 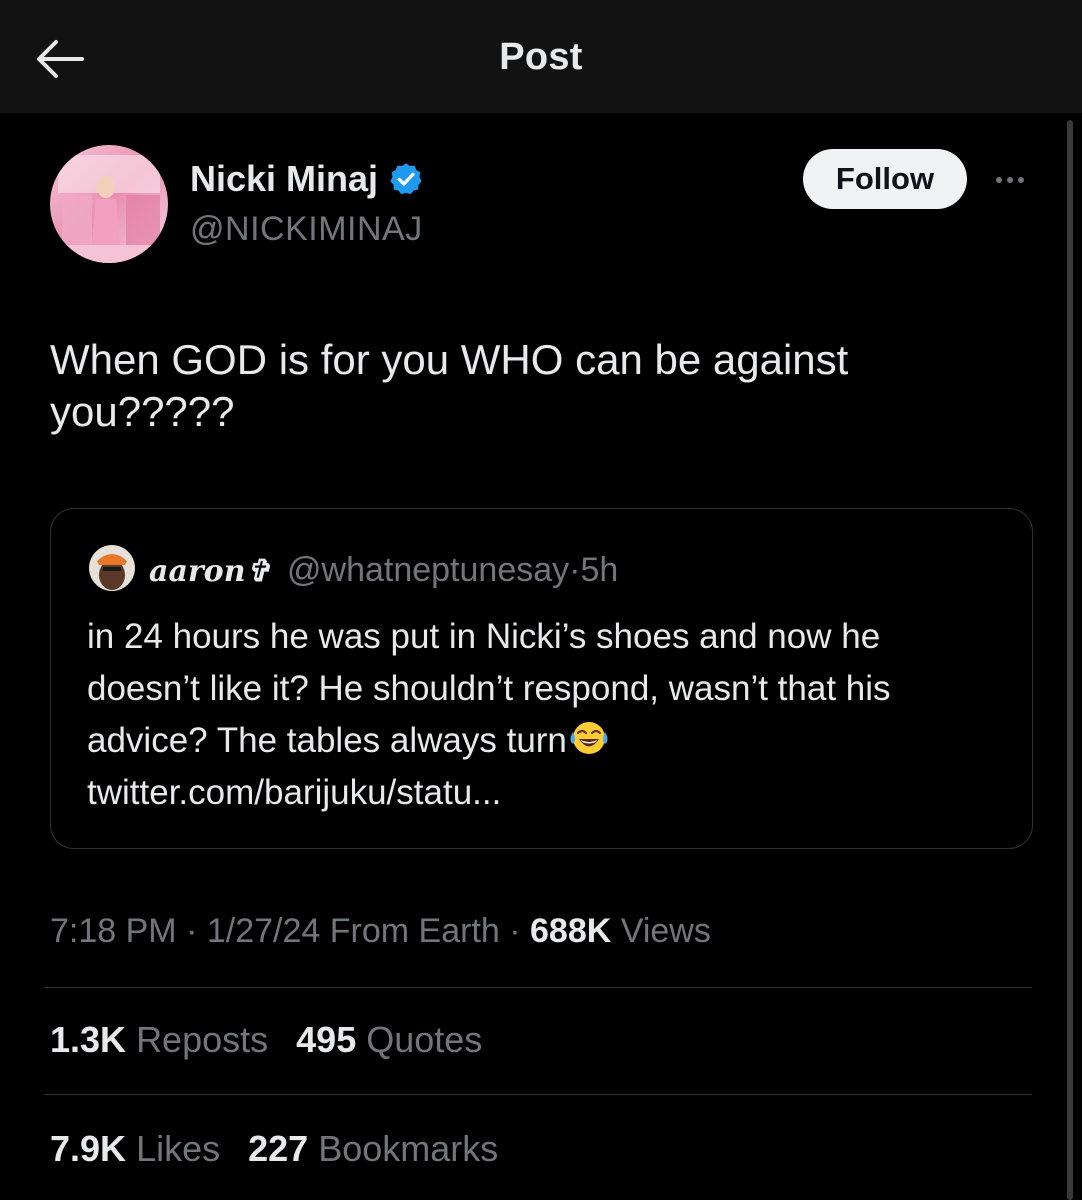 I want to click on reposts-stat: 1.3K Reposts, so click(x=159, y=1039).